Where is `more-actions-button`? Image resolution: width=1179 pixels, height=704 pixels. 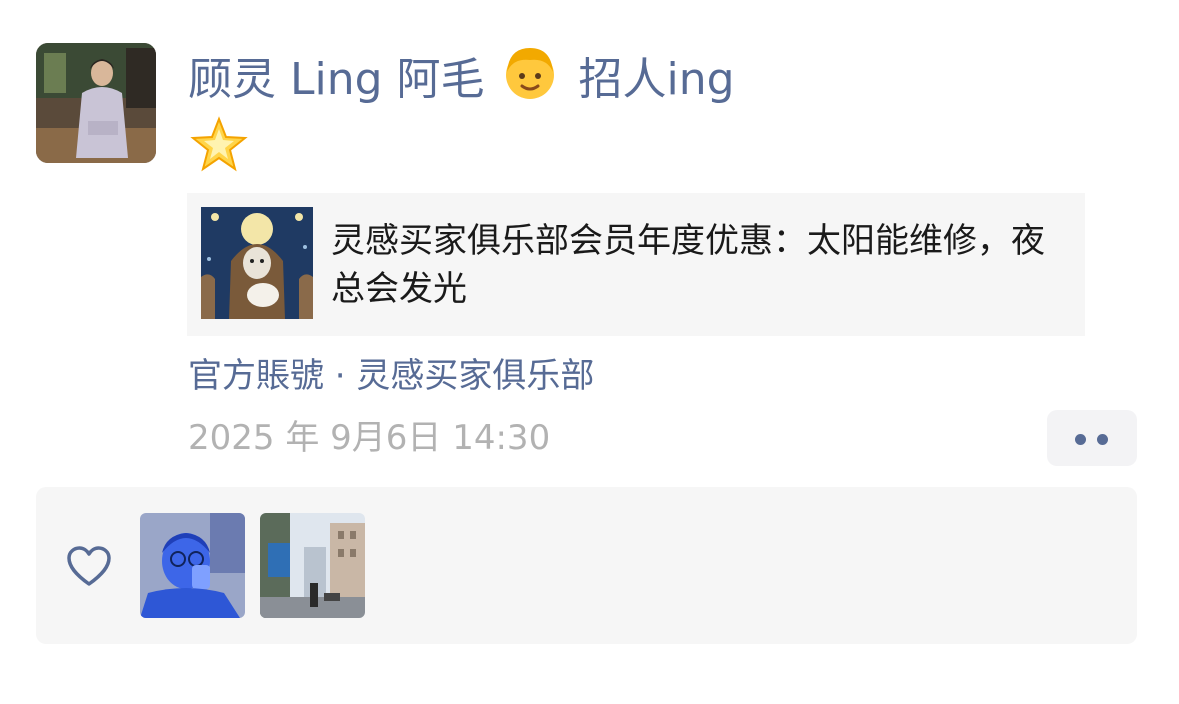 more-actions-button is located at coordinates (1092, 438).